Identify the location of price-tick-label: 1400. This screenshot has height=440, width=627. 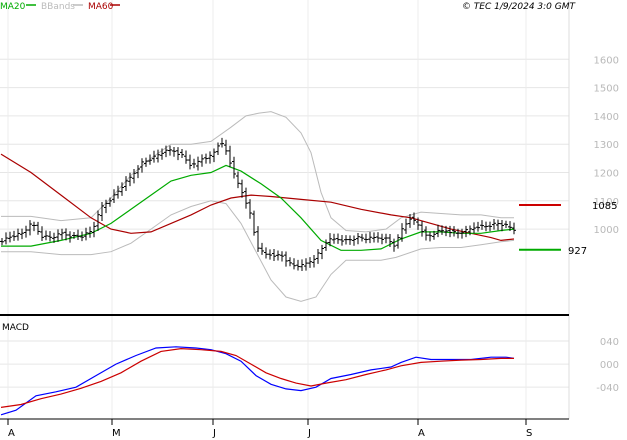
(606, 117).